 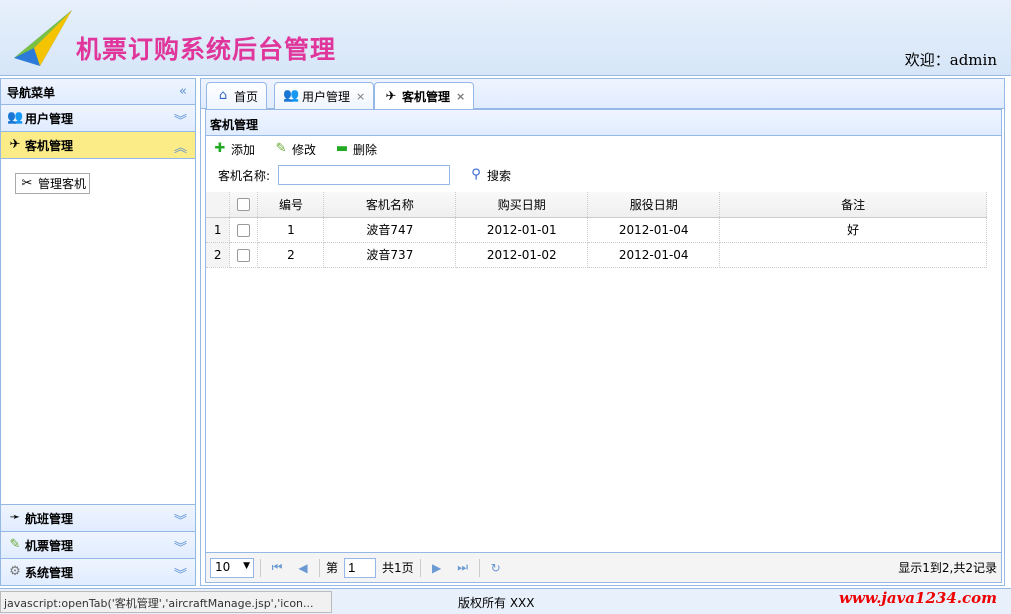 What do you see at coordinates (180, 146) in the screenshot?
I see `chevron-up-icon: ︽` at bounding box center [180, 146].